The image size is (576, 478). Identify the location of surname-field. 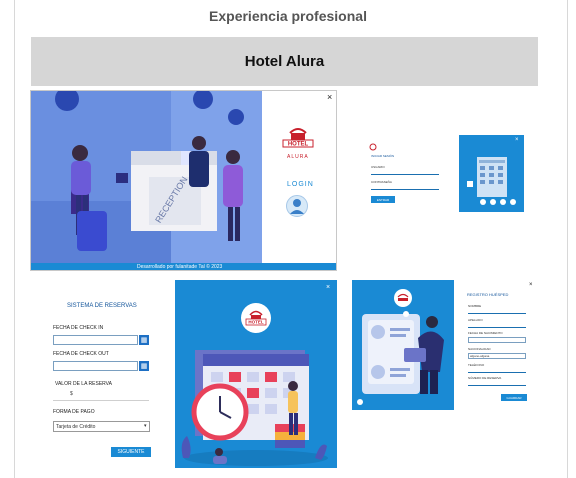
(497, 327).